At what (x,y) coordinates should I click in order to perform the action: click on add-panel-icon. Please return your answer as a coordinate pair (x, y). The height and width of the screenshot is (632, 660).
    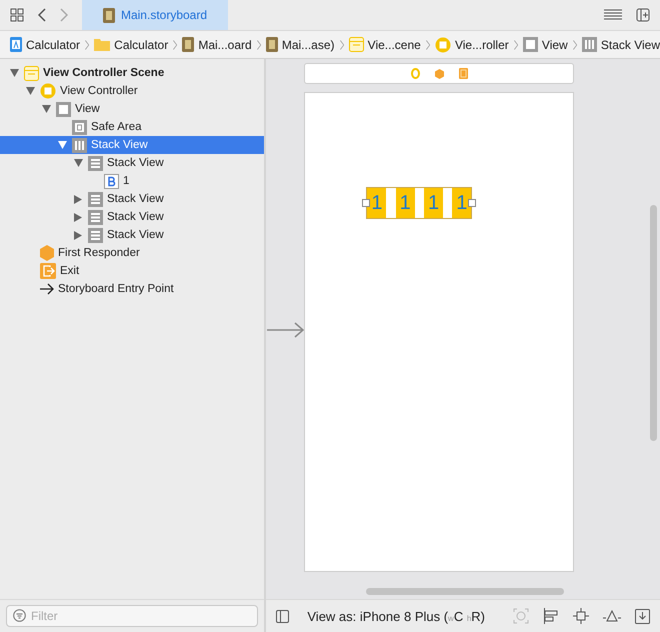
    Looking at the image, I should click on (643, 15).